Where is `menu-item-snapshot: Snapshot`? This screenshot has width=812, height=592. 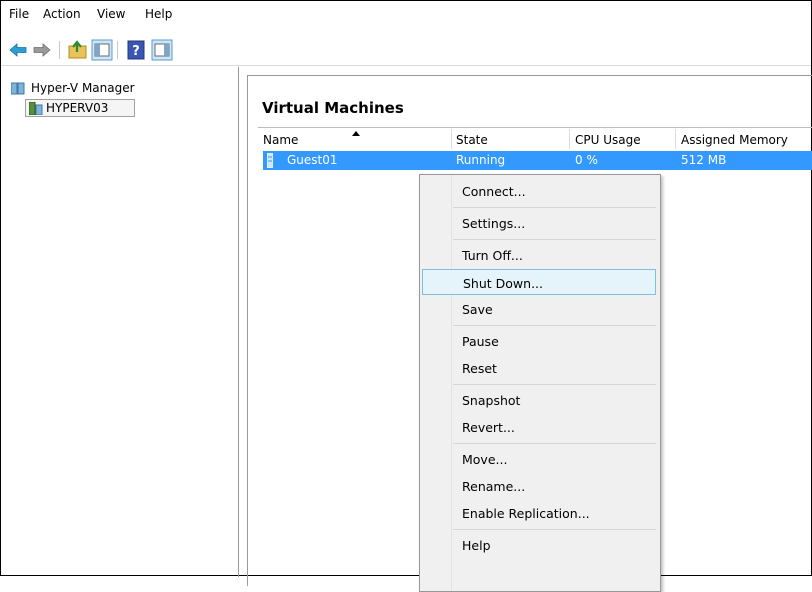
menu-item-snapshot: Snapshot is located at coordinates (539, 400).